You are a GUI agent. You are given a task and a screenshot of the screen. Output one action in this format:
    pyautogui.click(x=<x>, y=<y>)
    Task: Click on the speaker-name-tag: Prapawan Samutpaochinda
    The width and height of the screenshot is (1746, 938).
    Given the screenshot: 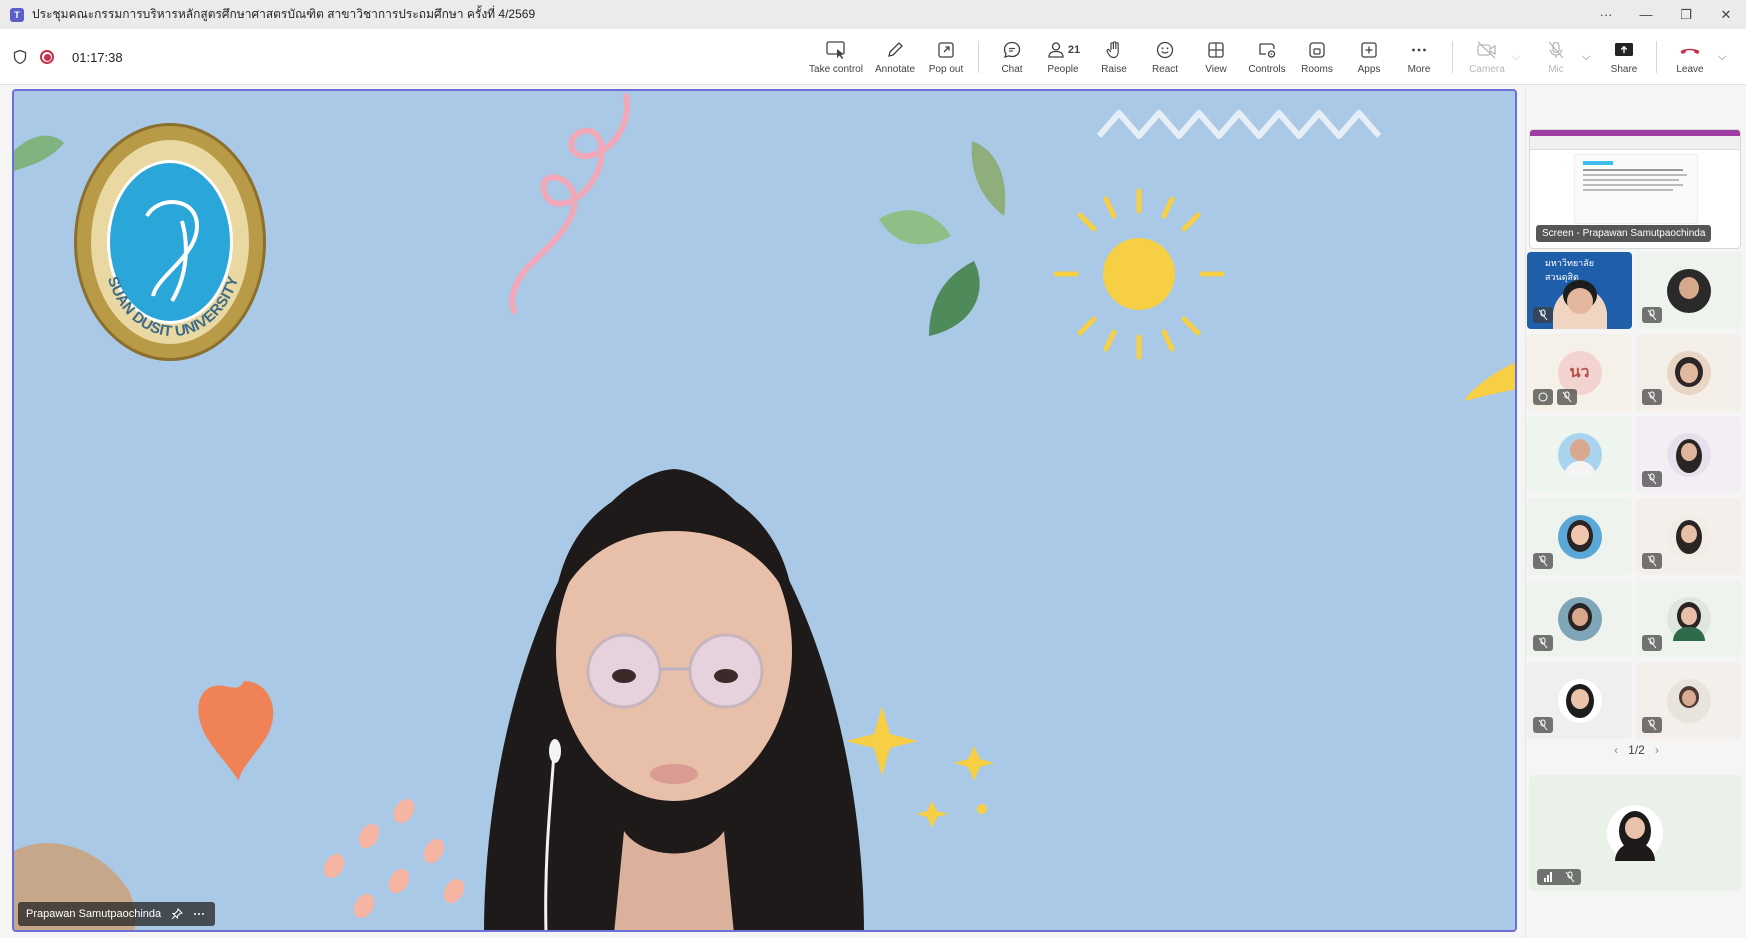 What is the action you would take?
    pyautogui.click(x=117, y=914)
    